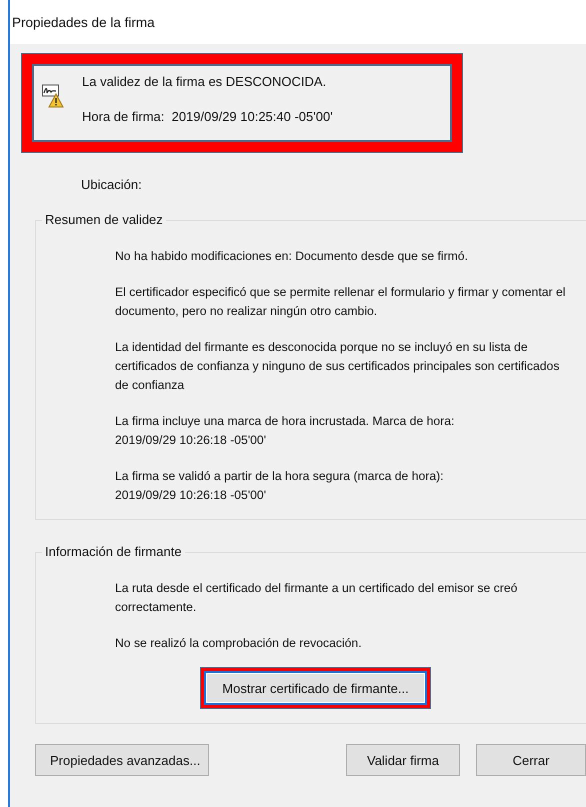 The image size is (586, 807). Describe the element at coordinates (531, 760) in the screenshot. I see `close-button: Cerrar` at that location.